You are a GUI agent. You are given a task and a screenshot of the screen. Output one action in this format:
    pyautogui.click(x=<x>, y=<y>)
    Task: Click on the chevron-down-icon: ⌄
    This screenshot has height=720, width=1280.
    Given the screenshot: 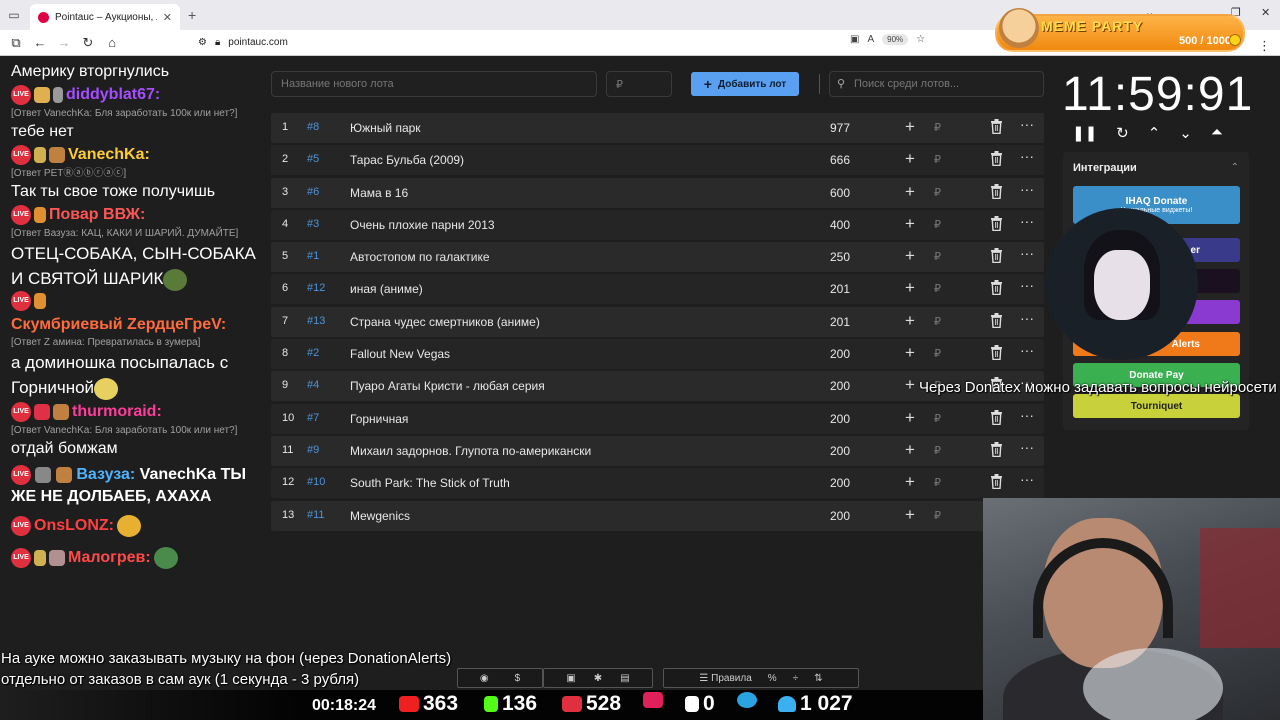 What is the action you would take?
    pyautogui.click(x=1185, y=133)
    